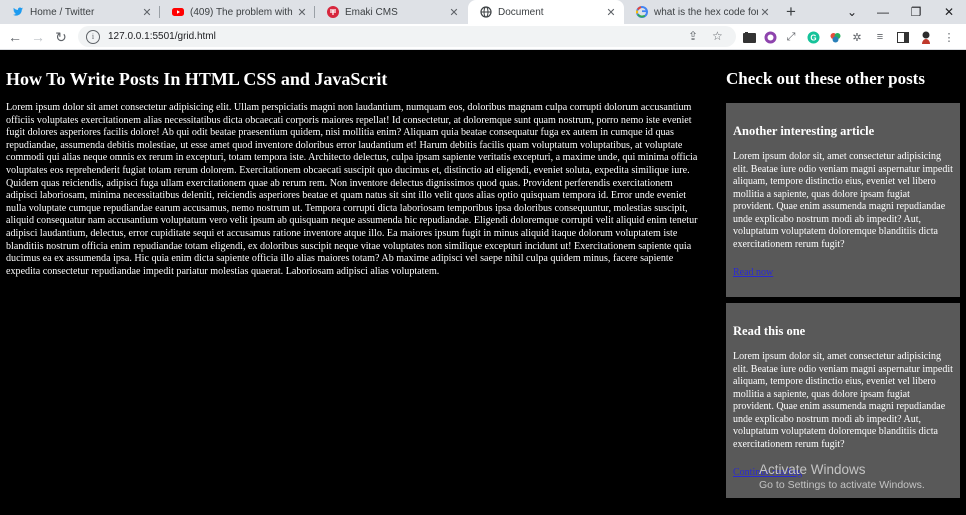  I want to click on read-now-link: Read now, so click(843, 272).